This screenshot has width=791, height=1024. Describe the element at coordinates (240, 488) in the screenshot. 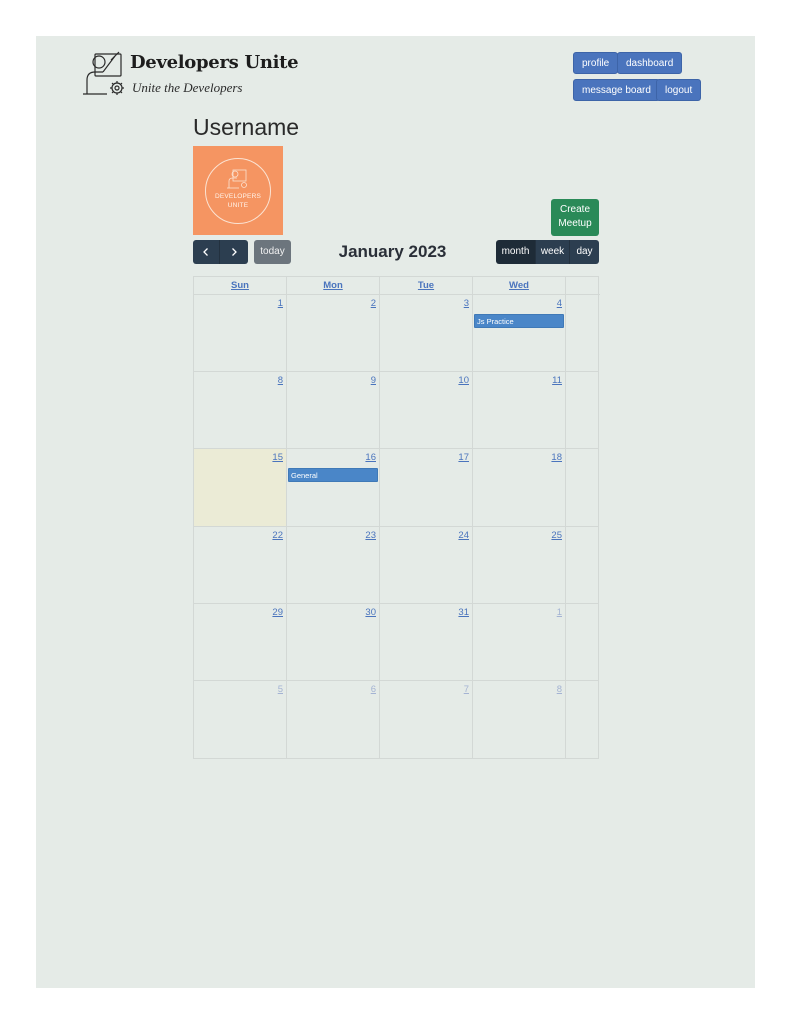

I see `calendar-day-cell-today: 15` at that location.